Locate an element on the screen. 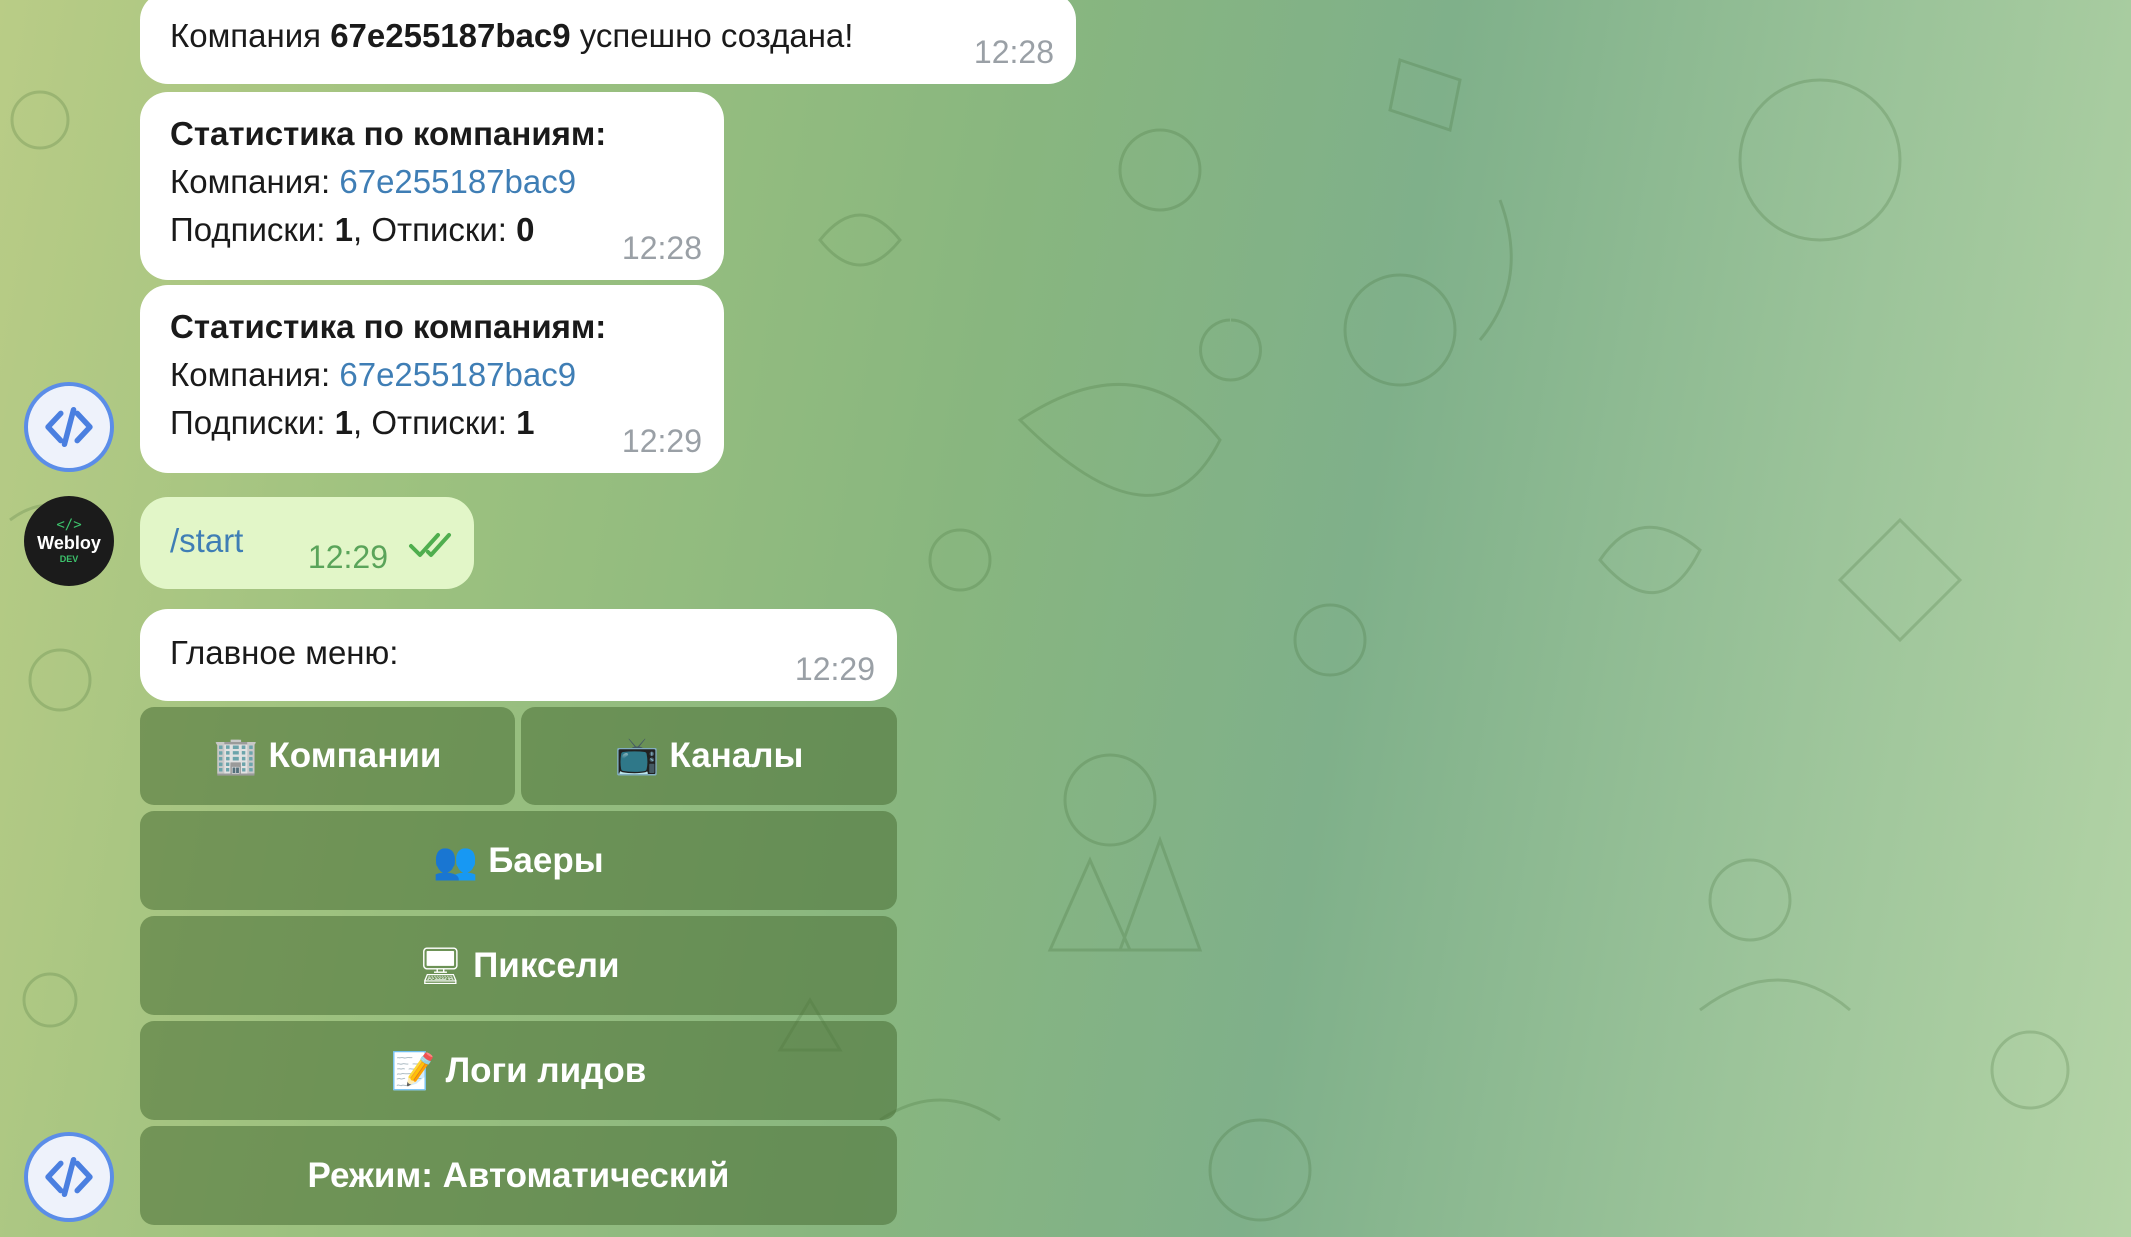 Image resolution: width=2131 pixels, height=1237 pixels. unsubs-count: 0 is located at coordinates (525, 229).